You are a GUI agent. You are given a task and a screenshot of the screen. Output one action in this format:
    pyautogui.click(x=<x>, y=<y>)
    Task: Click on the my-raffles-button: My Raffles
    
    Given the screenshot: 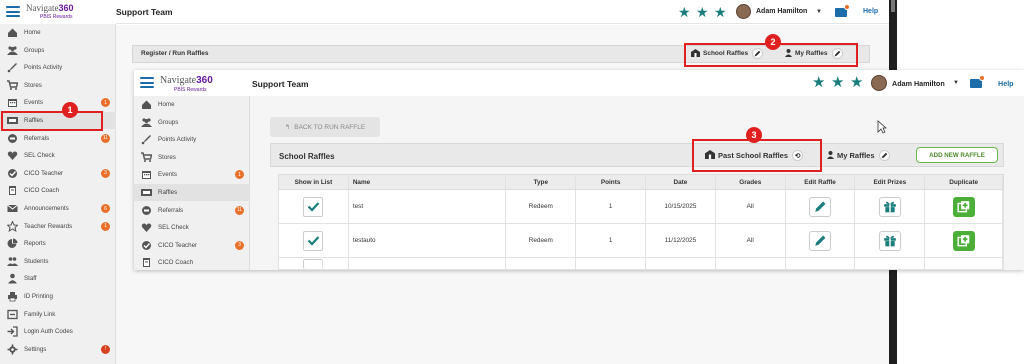 What is the action you would take?
    pyautogui.click(x=858, y=155)
    